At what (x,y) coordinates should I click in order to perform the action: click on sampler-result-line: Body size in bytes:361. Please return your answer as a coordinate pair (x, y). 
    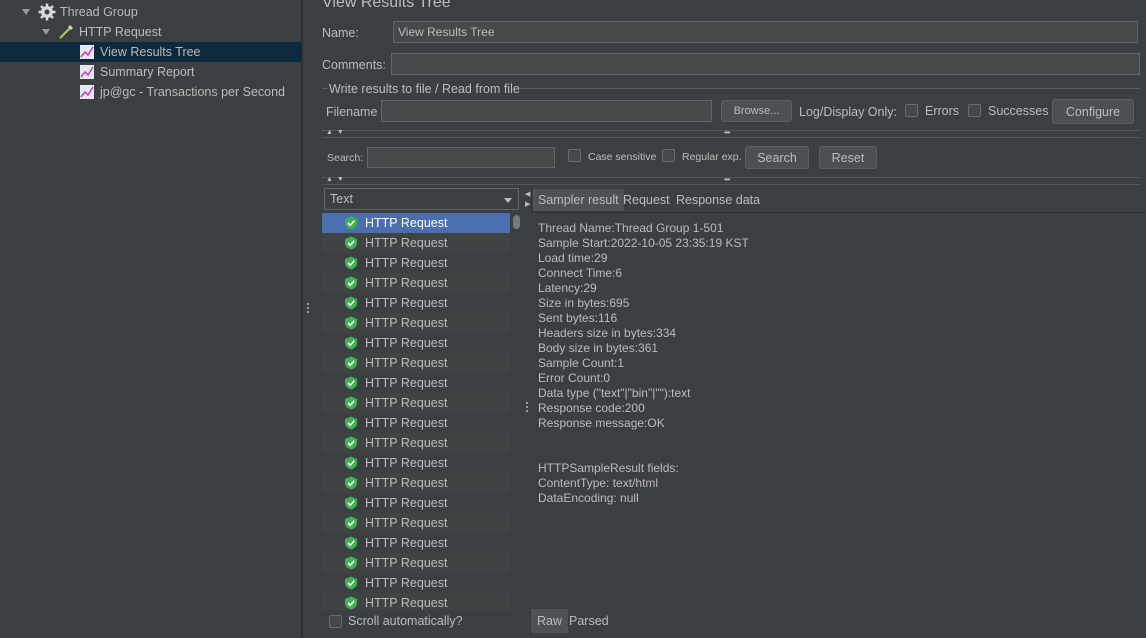
    Looking at the image, I should click on (598, 348).